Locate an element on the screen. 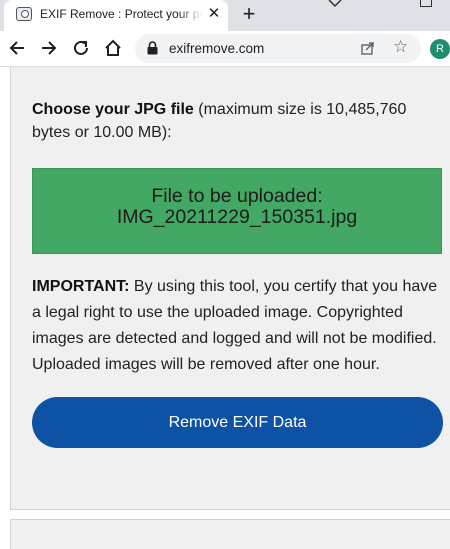  back-arrow-icon is located at coordinates (17, 48).